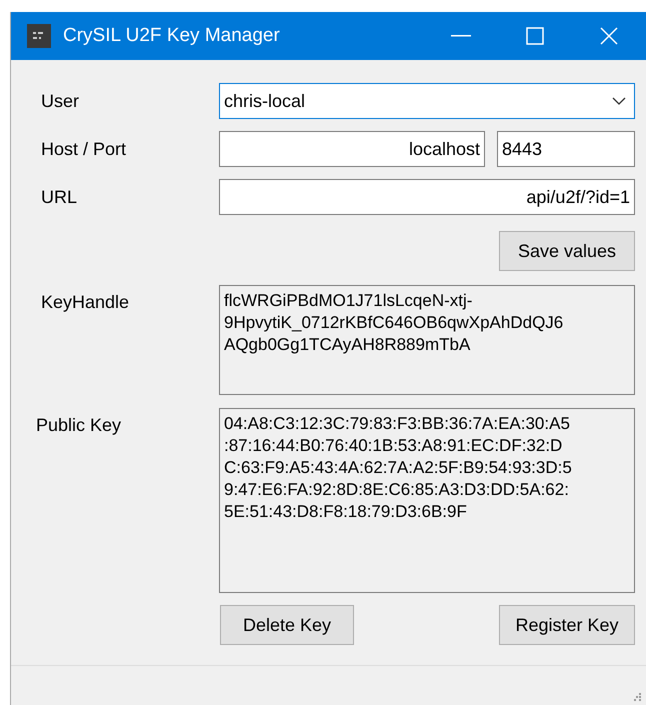 The width and height of the screenshot is (646, 705). What do you see at coordinates (39, 36) in the screenshot?
I see `app-icon` at bounding box center [39, 36].